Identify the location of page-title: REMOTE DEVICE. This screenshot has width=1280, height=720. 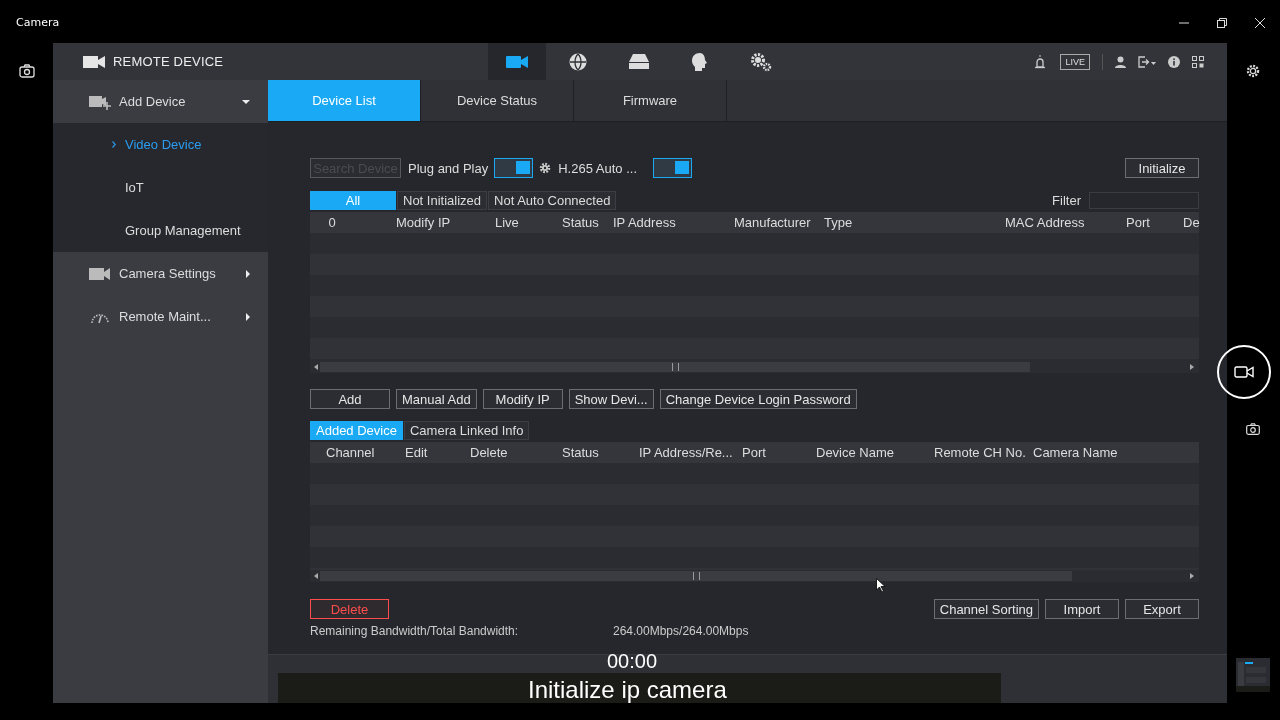
(168, 61).